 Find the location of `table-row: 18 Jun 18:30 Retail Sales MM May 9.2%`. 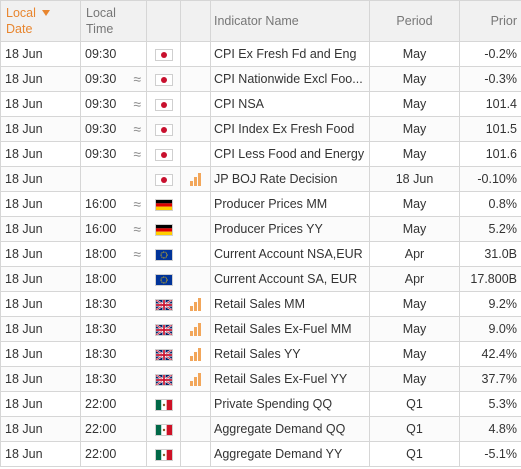

table-row: 18 Jun 18:30 Retail Sales MM May 9.2% is located at coordinates (260, 304).